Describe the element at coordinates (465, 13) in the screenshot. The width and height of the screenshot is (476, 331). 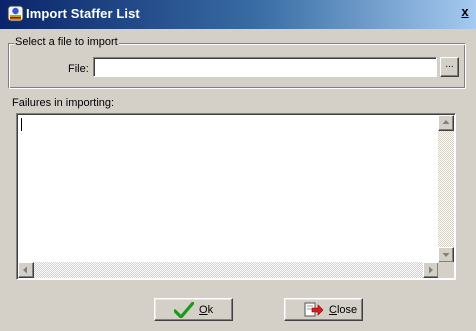
I see `close-window-button: x` at that location.